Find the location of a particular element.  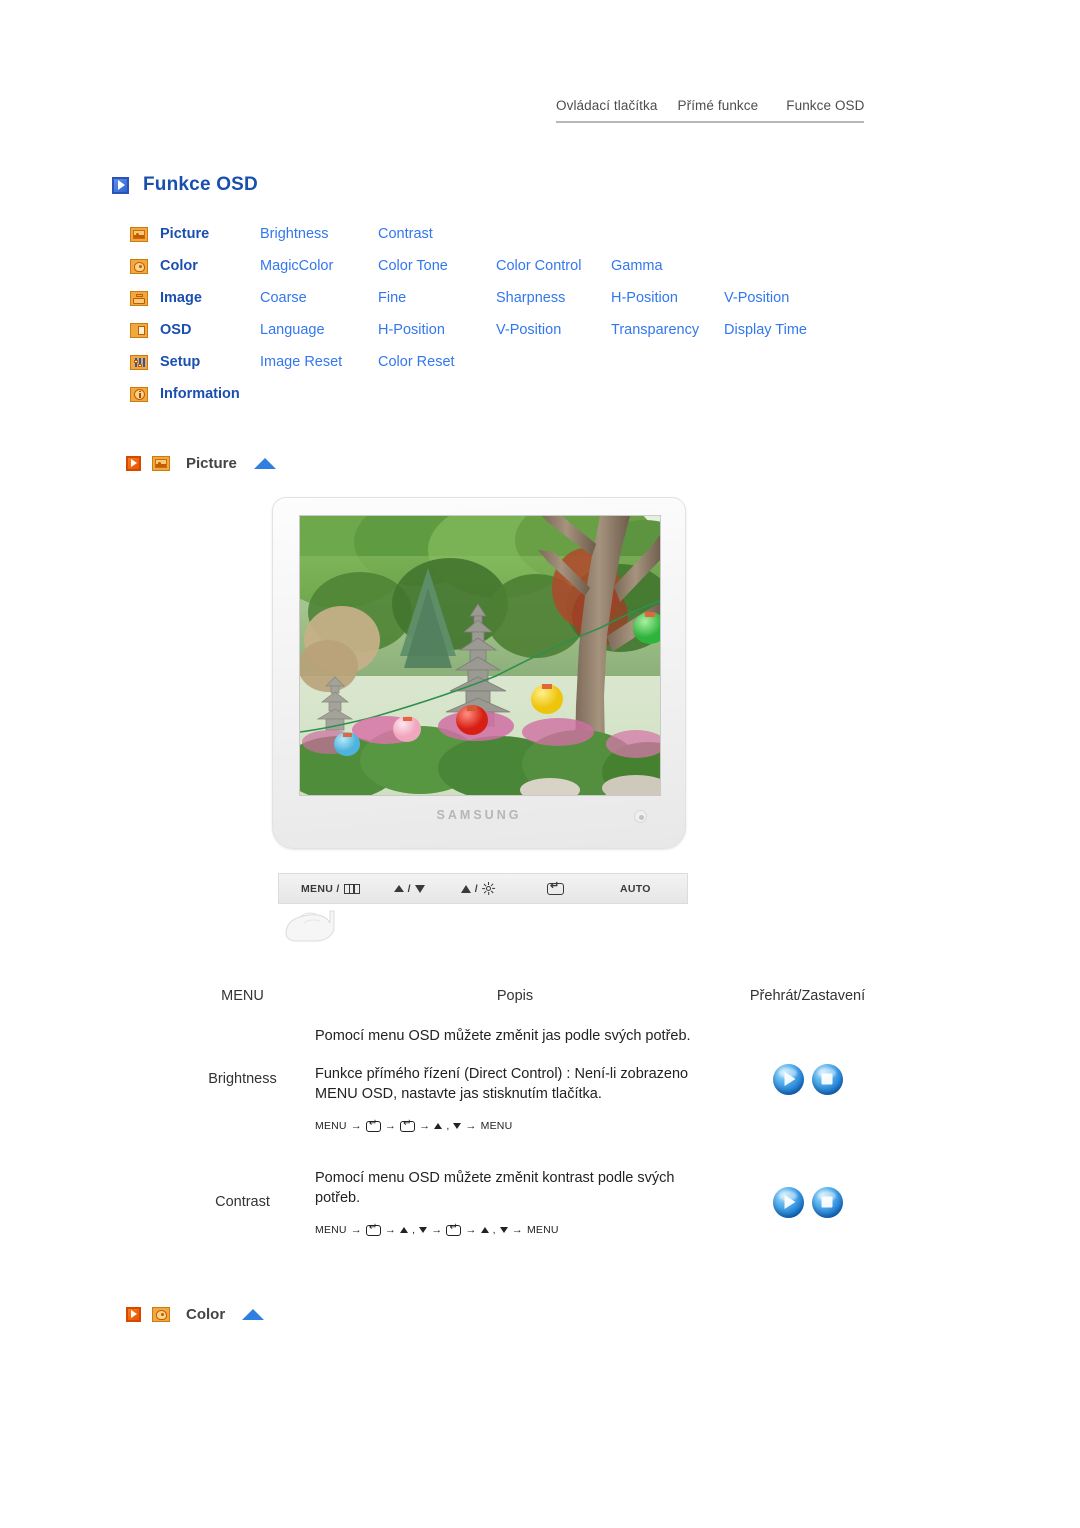

brightness-sun-icon is located at coordinates (489, 888).